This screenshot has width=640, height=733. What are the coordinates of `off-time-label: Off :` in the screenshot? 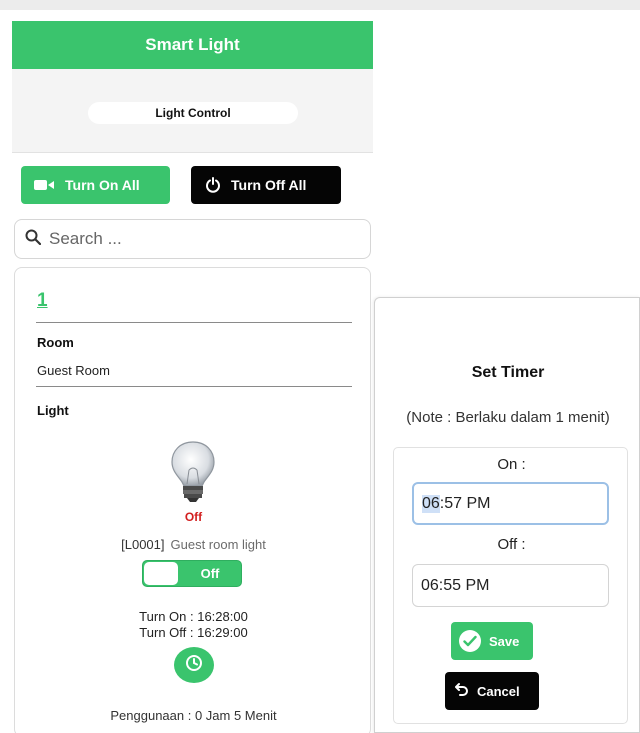 It's located at (511, 544).